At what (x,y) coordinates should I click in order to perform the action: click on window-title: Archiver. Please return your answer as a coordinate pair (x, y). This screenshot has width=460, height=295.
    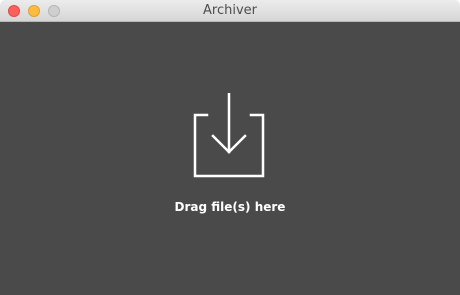
    Looking at the image, I should click on (230, 10).